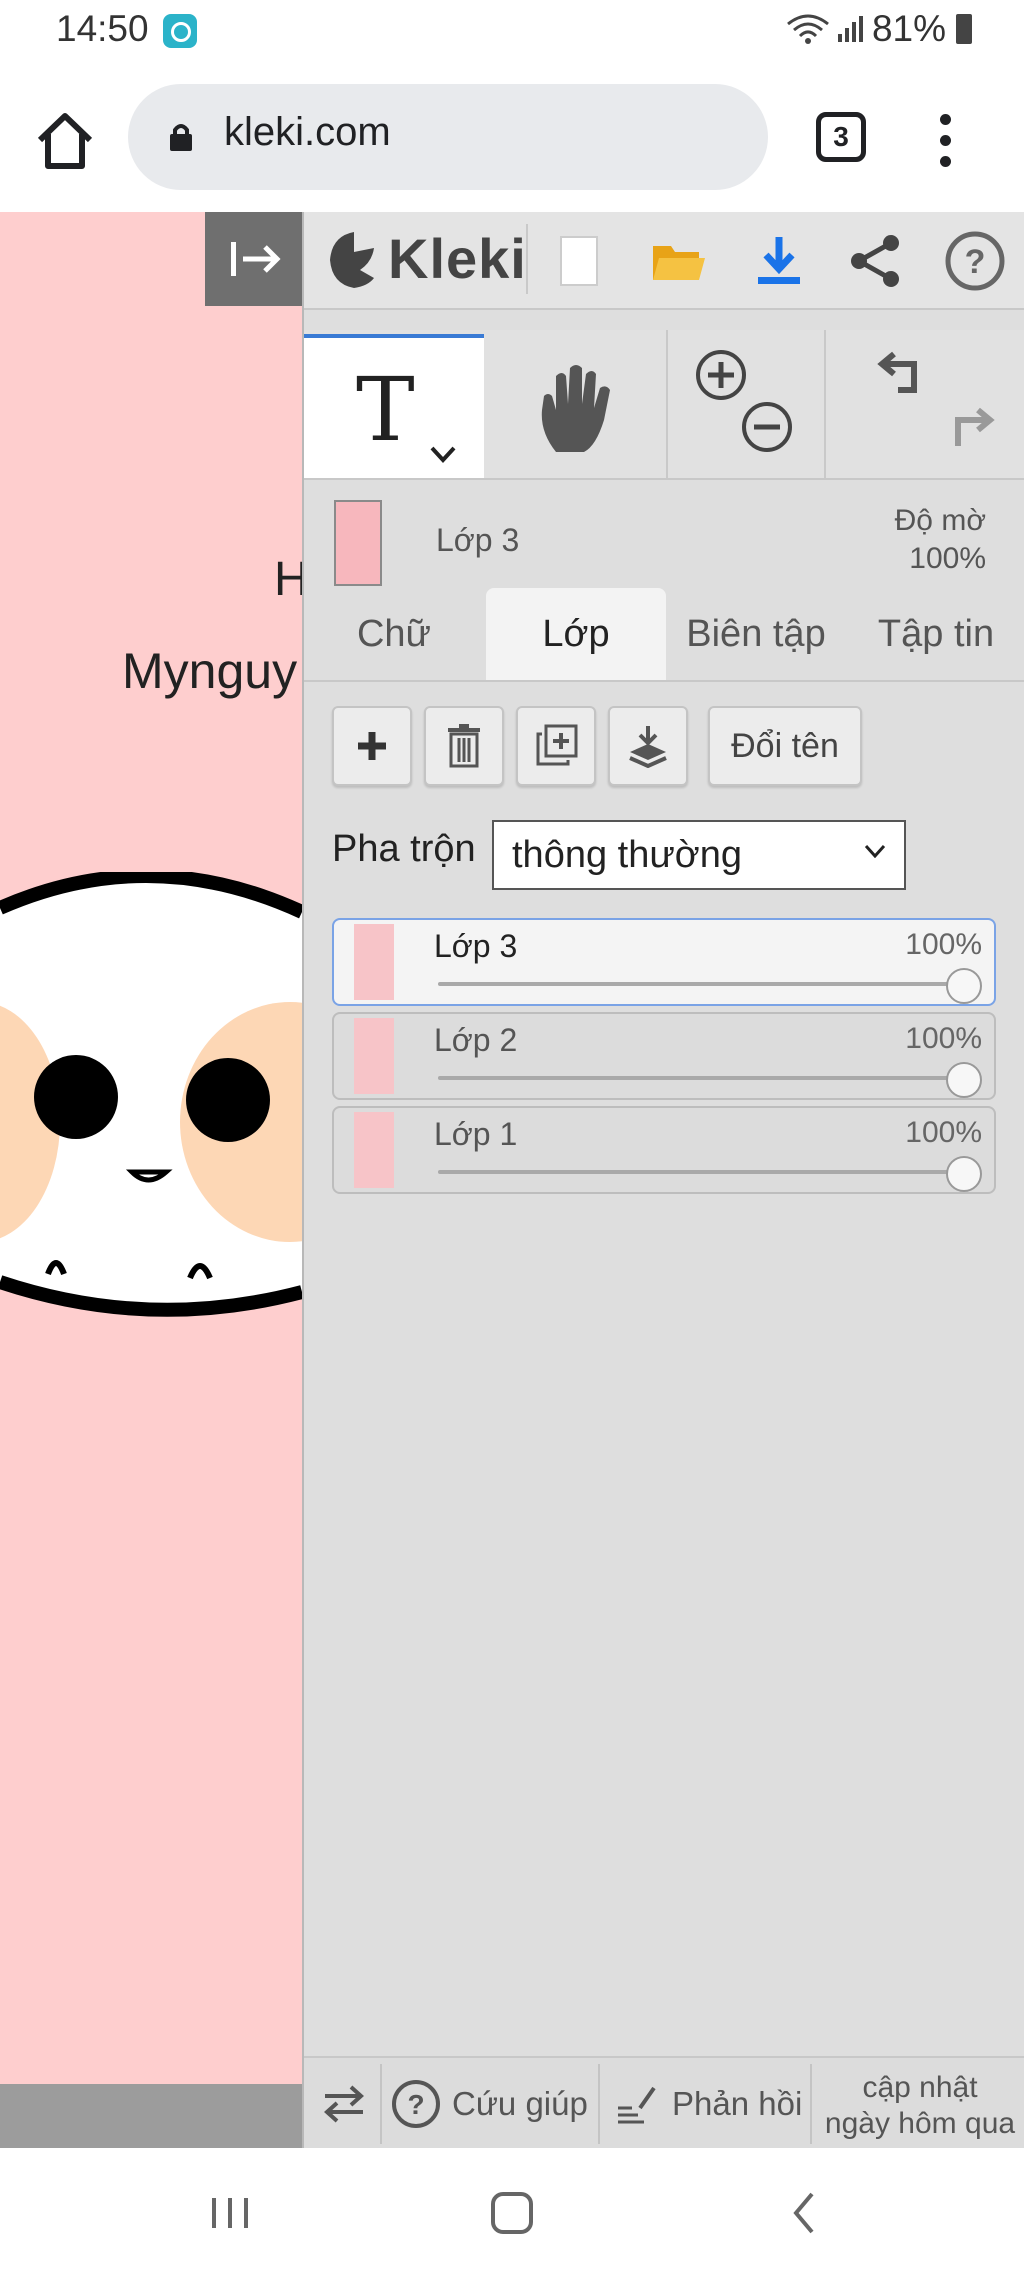 This screenshot has height=2276, width=1024. I want to click on delete-layer-button, so click(464, 746).